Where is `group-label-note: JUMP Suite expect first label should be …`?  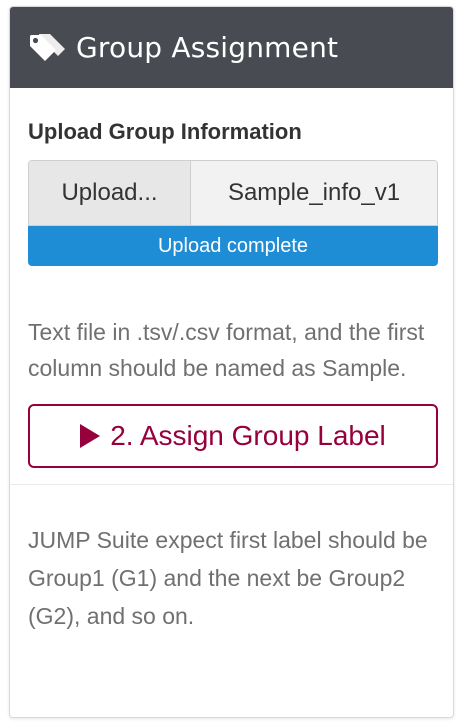
group-label-note: JUMP Suite expect first label should be … is located at coordinates (228, 578).